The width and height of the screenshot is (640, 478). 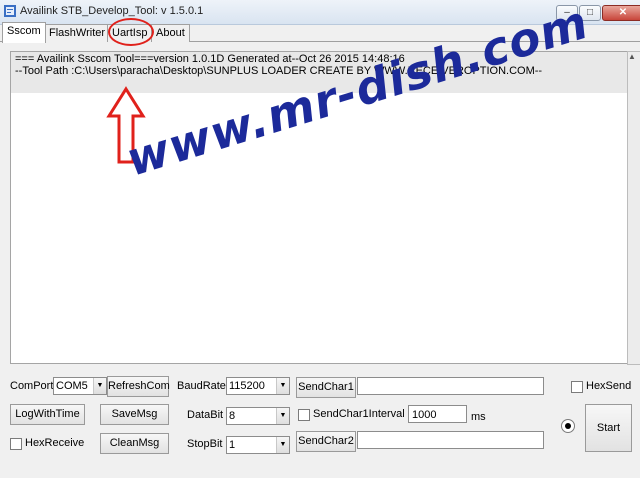 I want to click on interval-unit: ms, so click(x=478, y=417).